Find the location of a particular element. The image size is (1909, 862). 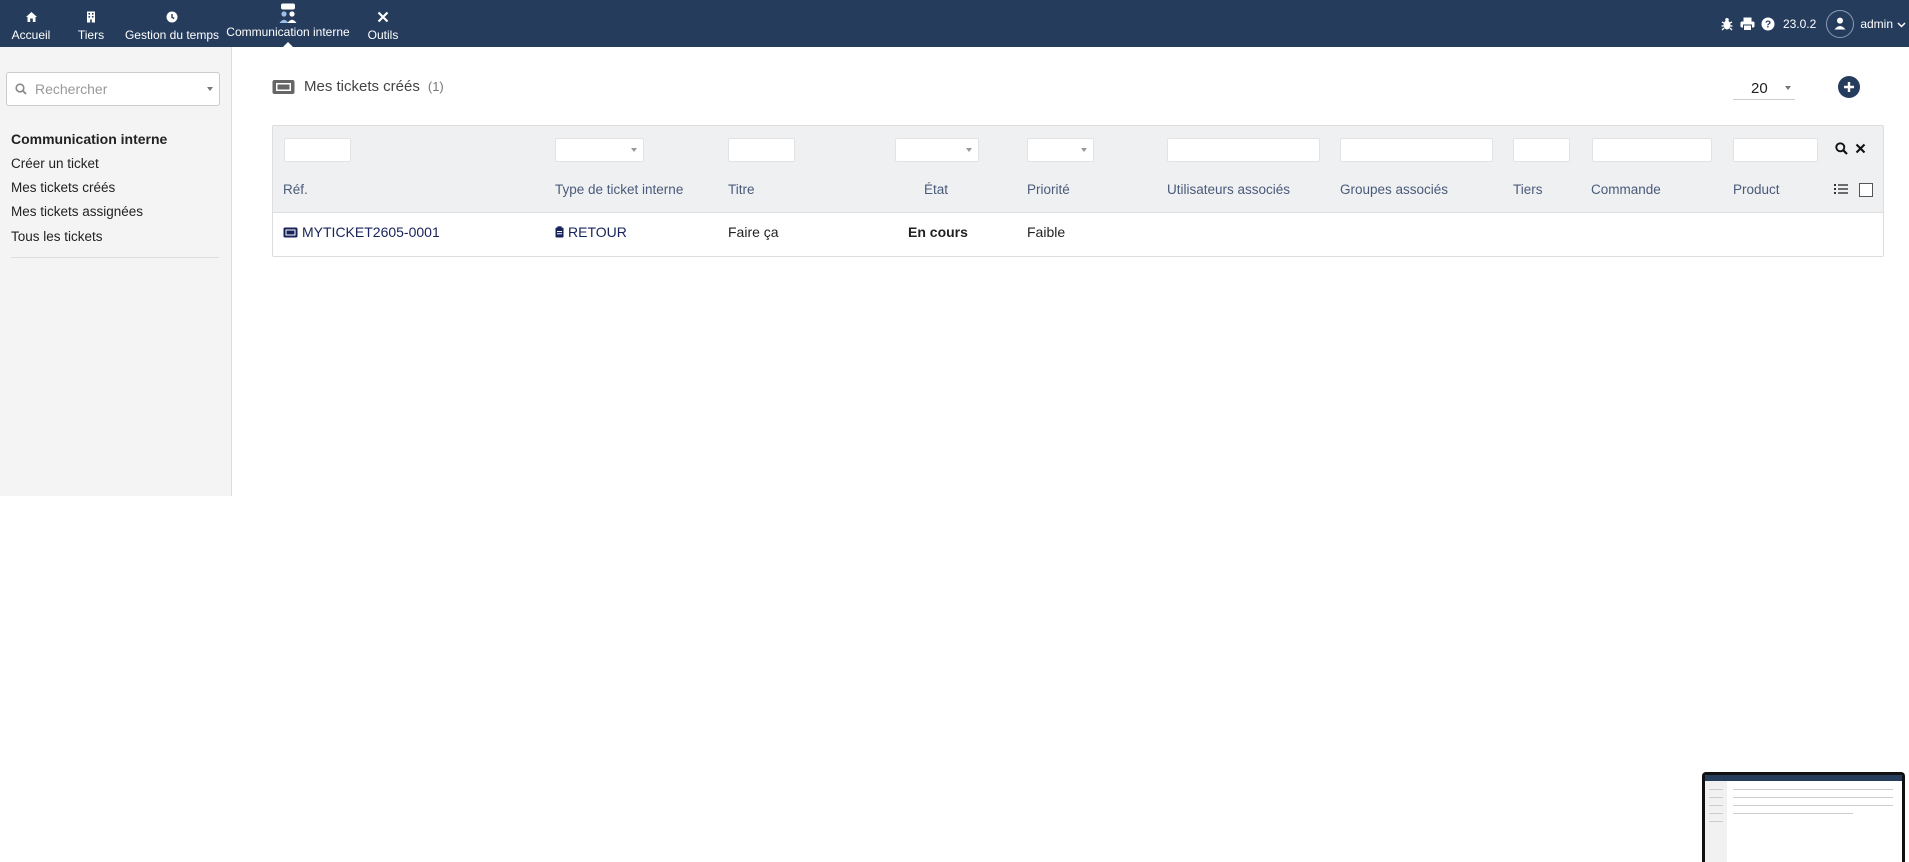

nav-gestion-du-temps: Gestion du temps is located at coordinates (172, 23).